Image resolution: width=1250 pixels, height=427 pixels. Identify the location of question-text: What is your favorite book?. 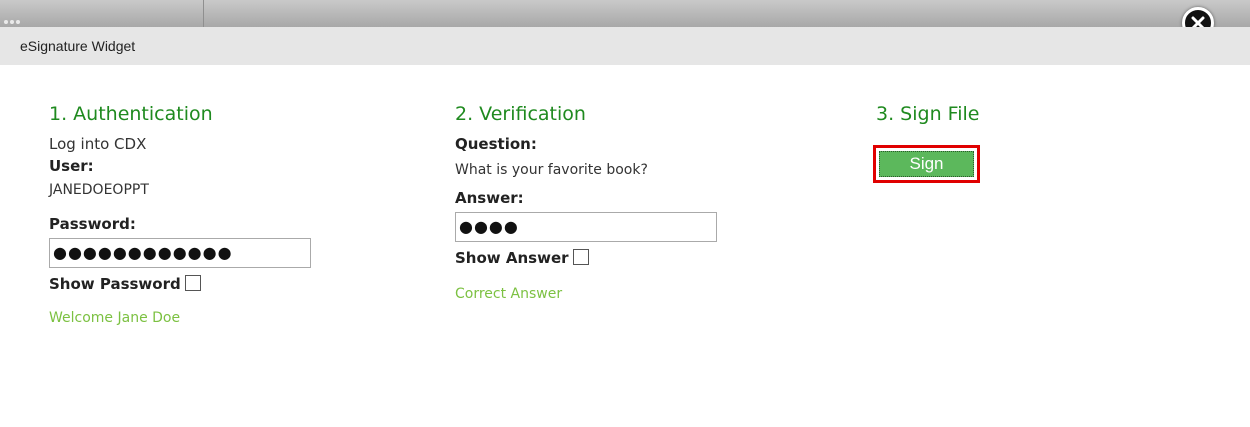
(551, 170).